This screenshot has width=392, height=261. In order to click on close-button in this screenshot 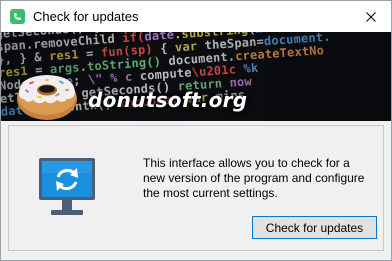, I will do `click(371, 16)`.